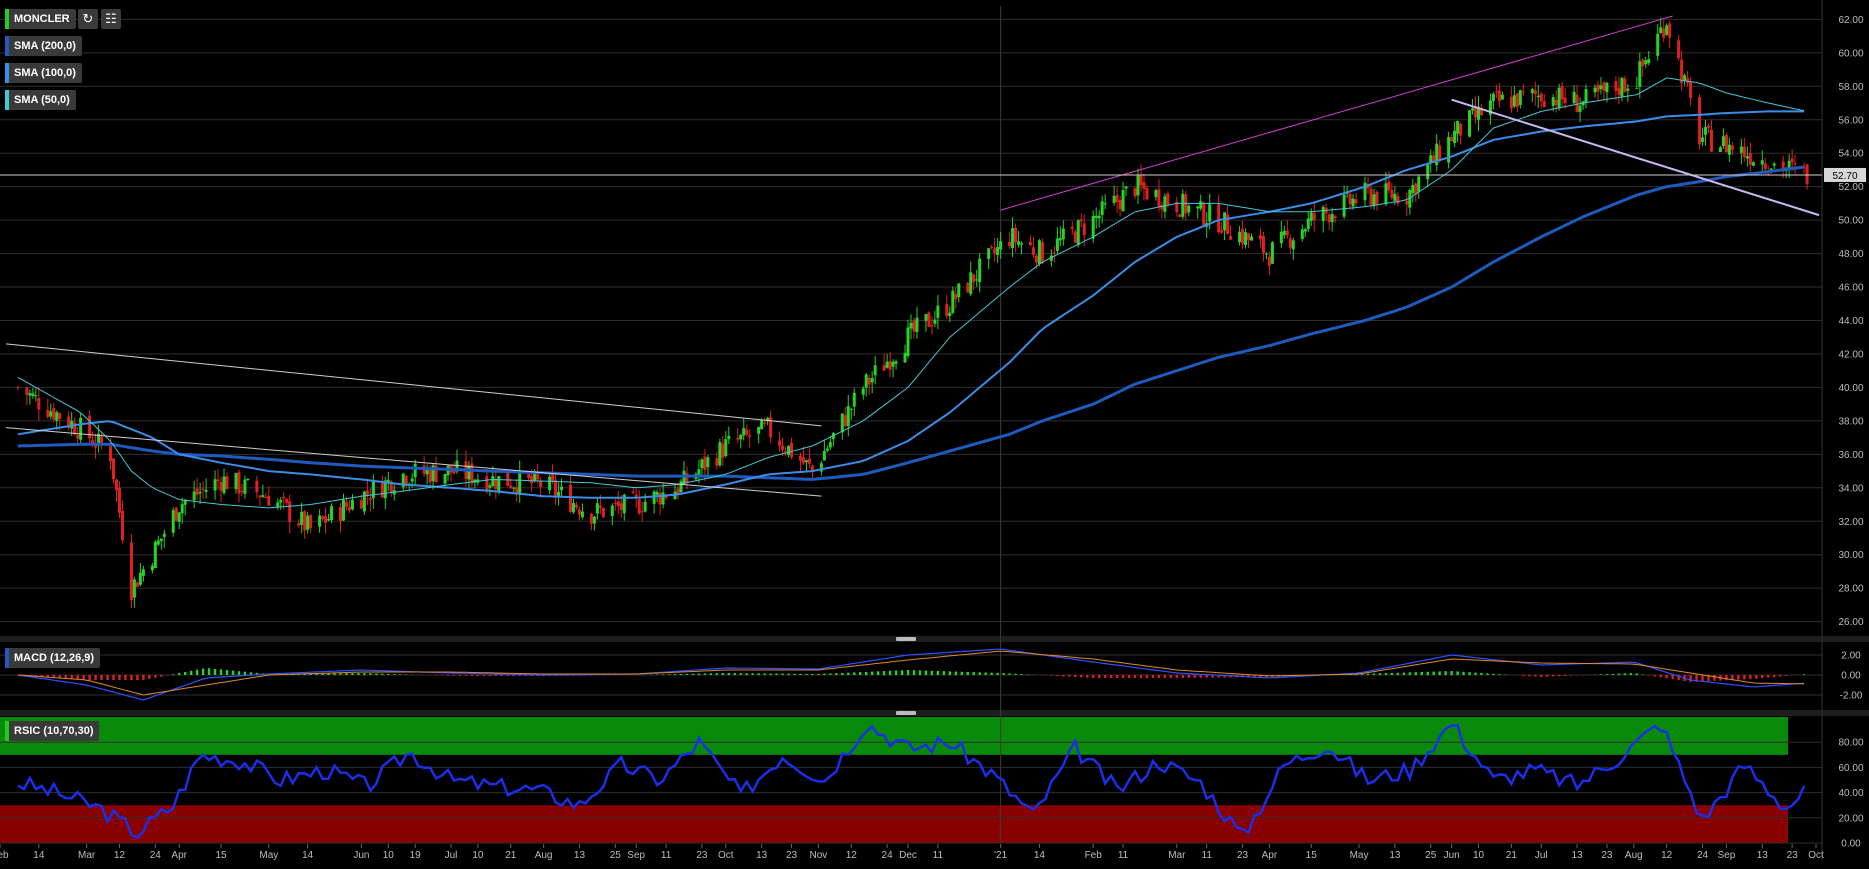  What do you see at coordinates (43, 73) in the screenshot?
I see `sma100-tag: SMA (100,0)` at bounding box center [43, 73].